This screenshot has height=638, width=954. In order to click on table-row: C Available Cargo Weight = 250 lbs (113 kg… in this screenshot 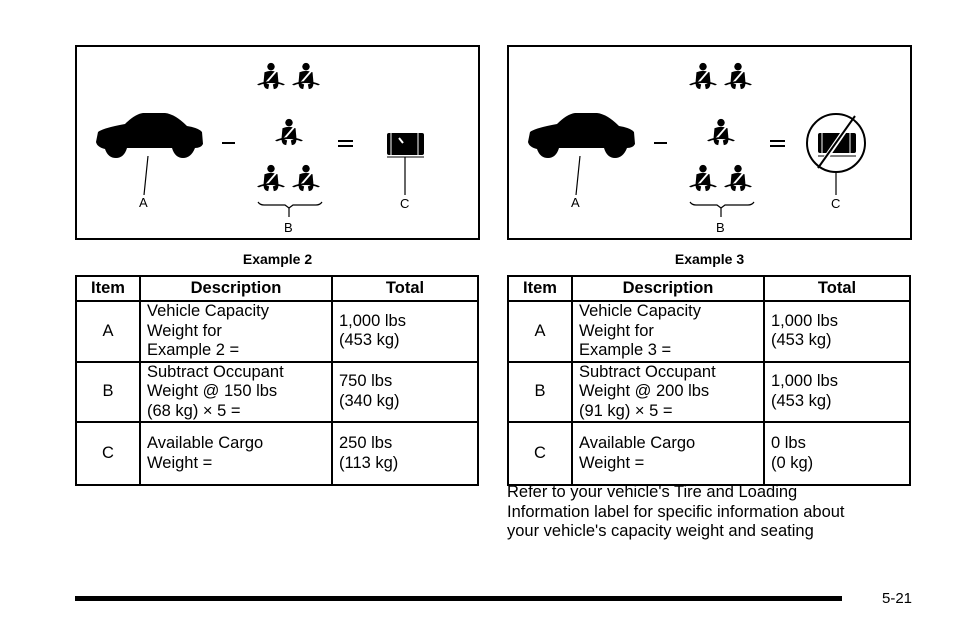, I will do `click(277, 453)`.